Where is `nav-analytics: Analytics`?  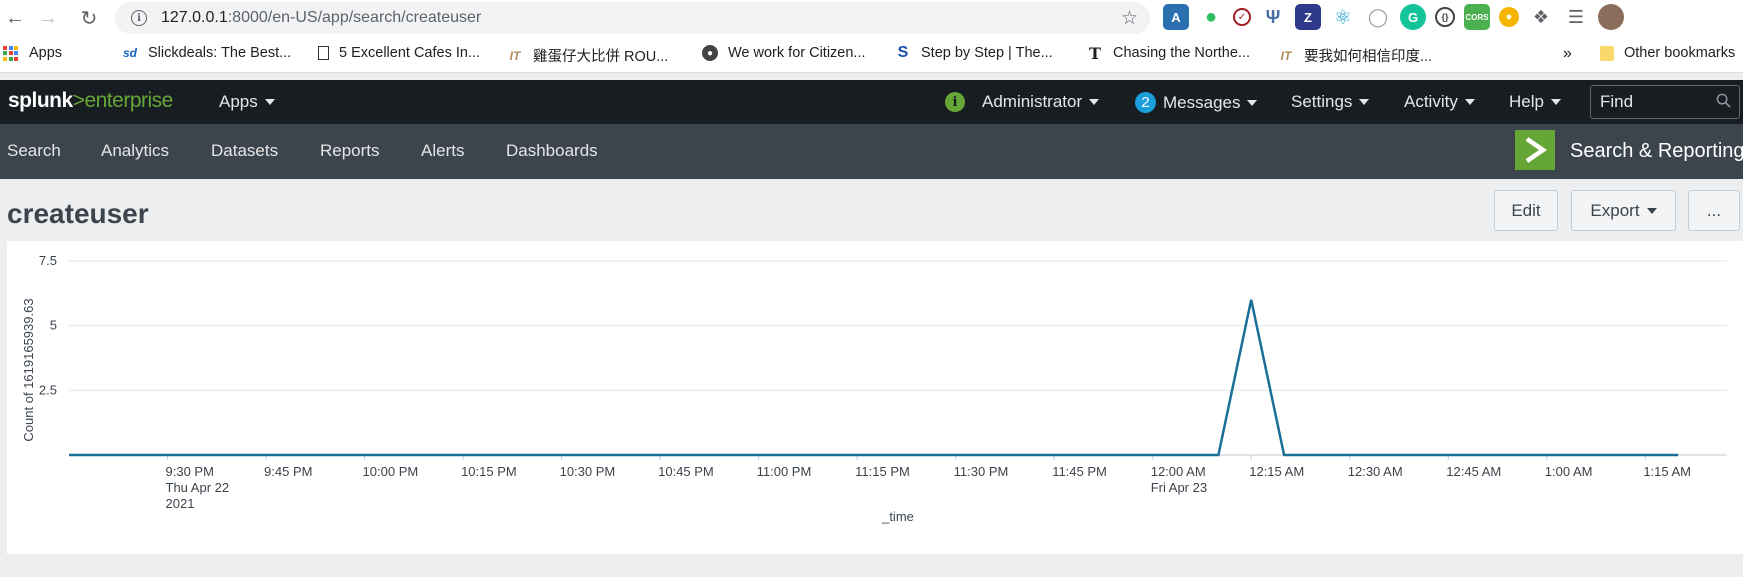 nav-analytics: Analytics is located at coordinates (135, 151).